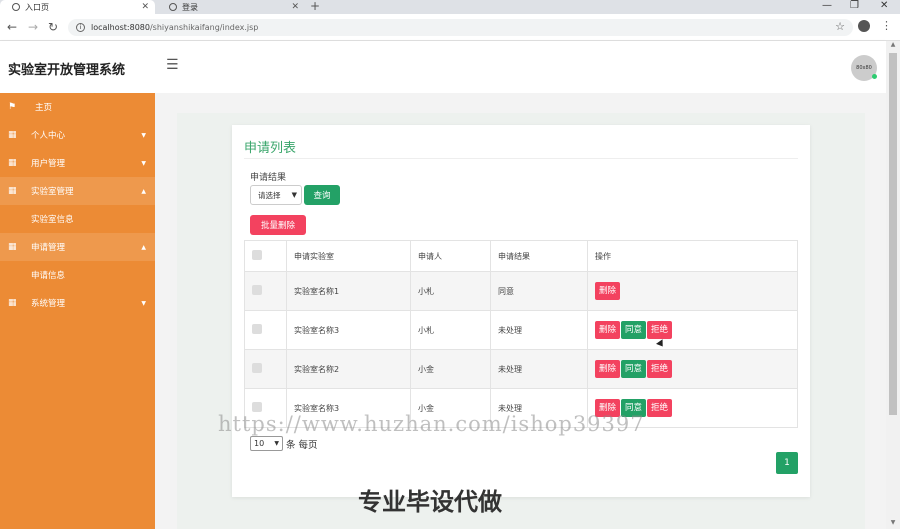  Describe the element at coordinates (268, 178) in the screenshot. I see `filter-label: 申请结果` at that location.